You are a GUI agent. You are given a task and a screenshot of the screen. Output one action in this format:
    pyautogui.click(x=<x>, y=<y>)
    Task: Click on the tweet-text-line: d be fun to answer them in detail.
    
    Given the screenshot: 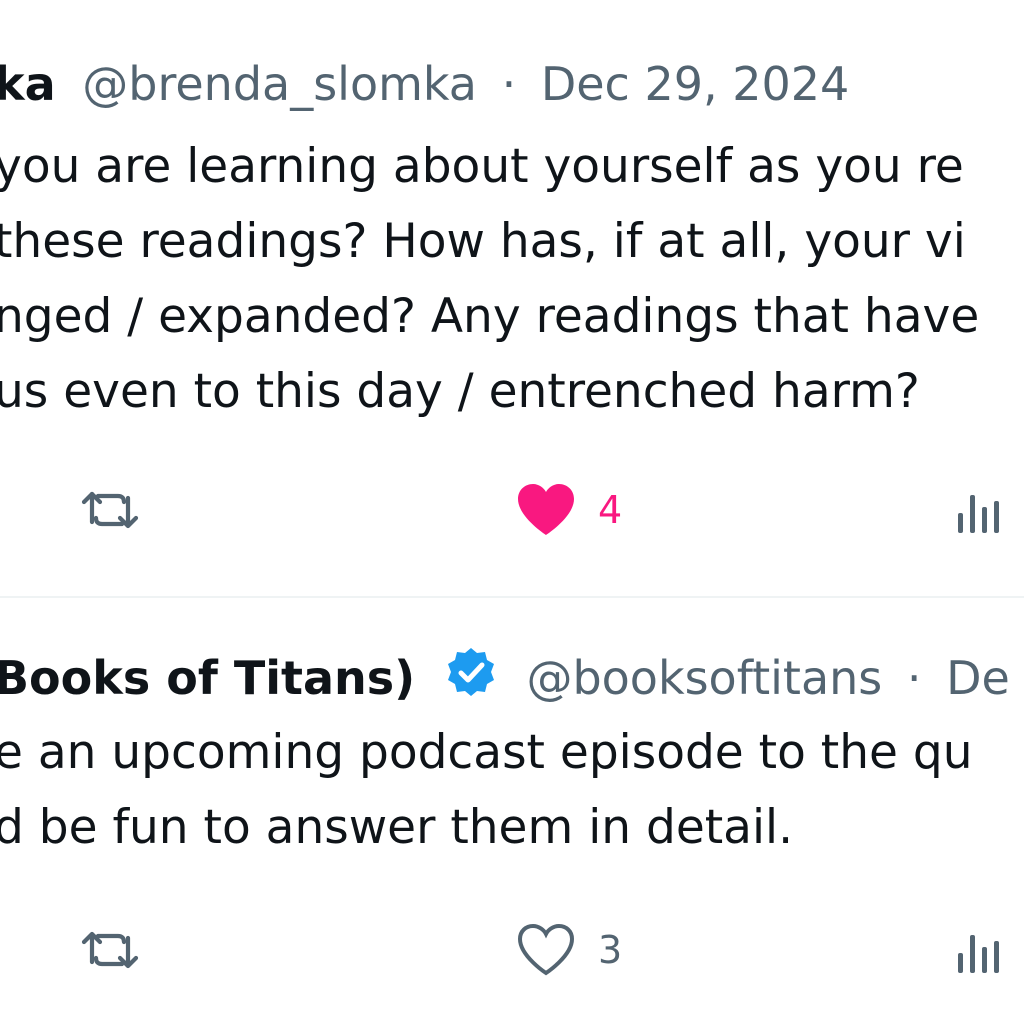 What is the action you would take?
    pyautogui.click(x=397, y=827)
    